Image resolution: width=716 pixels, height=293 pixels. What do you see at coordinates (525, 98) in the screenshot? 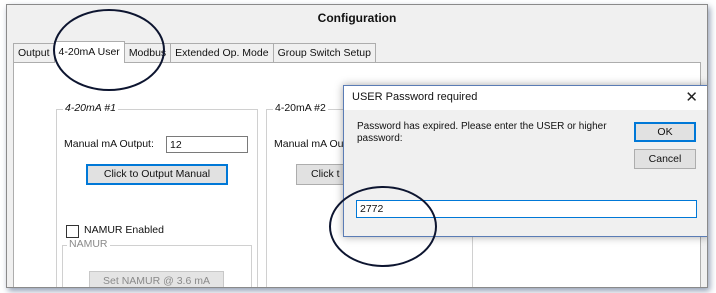
I see `dialog-titlebar: USER Password required ✕` at bounding box center [525, 98].